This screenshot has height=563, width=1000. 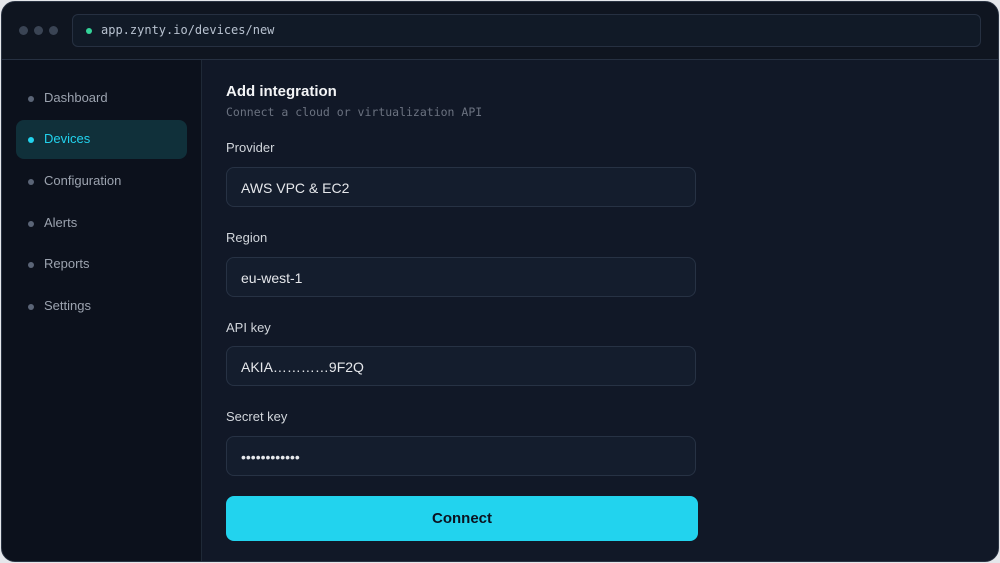 I want to click on api-key-value: AKIA…………9F2Q, so click(x=302, y=367).